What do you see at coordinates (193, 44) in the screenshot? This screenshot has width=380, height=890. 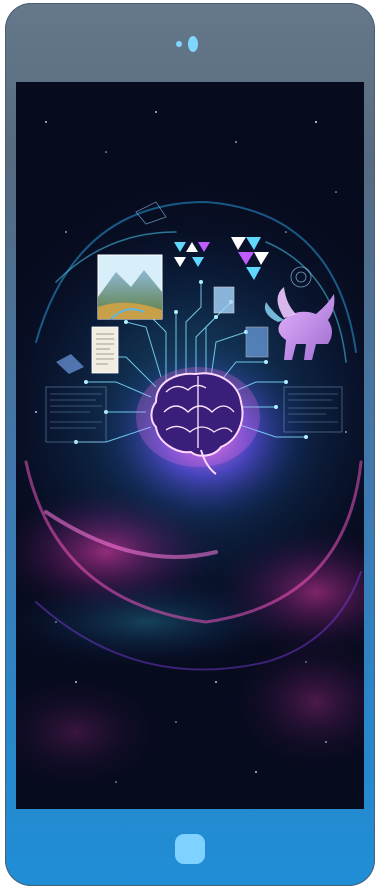 I see `camera-lens-icon` at bounding box center [193, 44].